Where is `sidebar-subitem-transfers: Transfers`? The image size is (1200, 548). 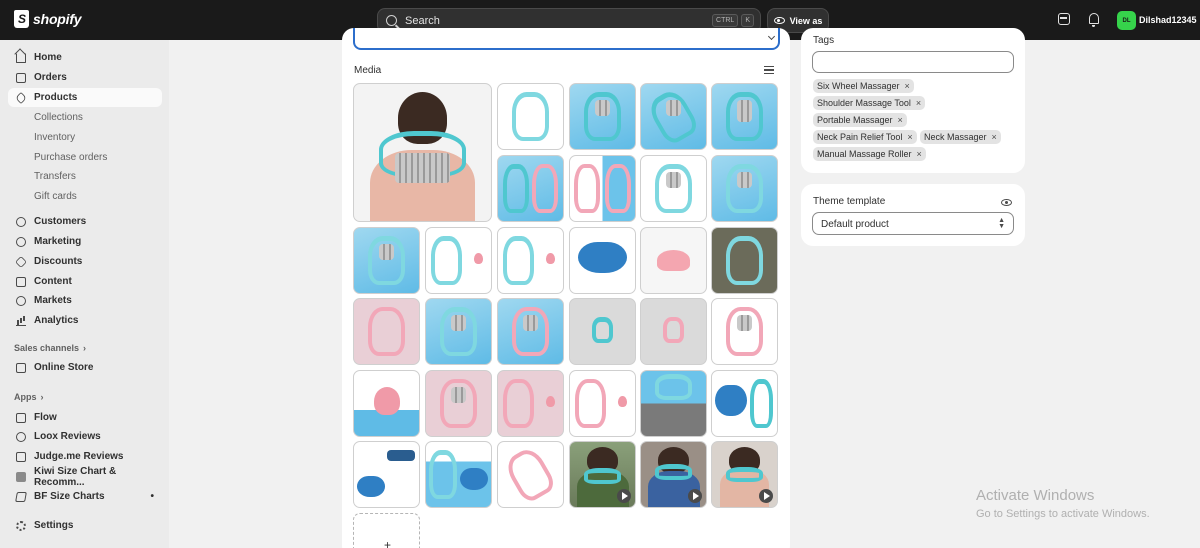 sidebar-subitem-transfers: Transfers is located at coordinates (55, 176).